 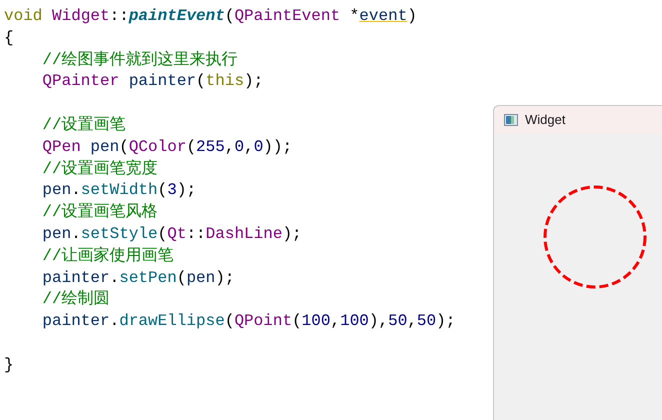 What do you see at coordinates (100, 169) in the screenshot?
I see `code-line: //设置画笔宽度` at bounding box center [100, 169].